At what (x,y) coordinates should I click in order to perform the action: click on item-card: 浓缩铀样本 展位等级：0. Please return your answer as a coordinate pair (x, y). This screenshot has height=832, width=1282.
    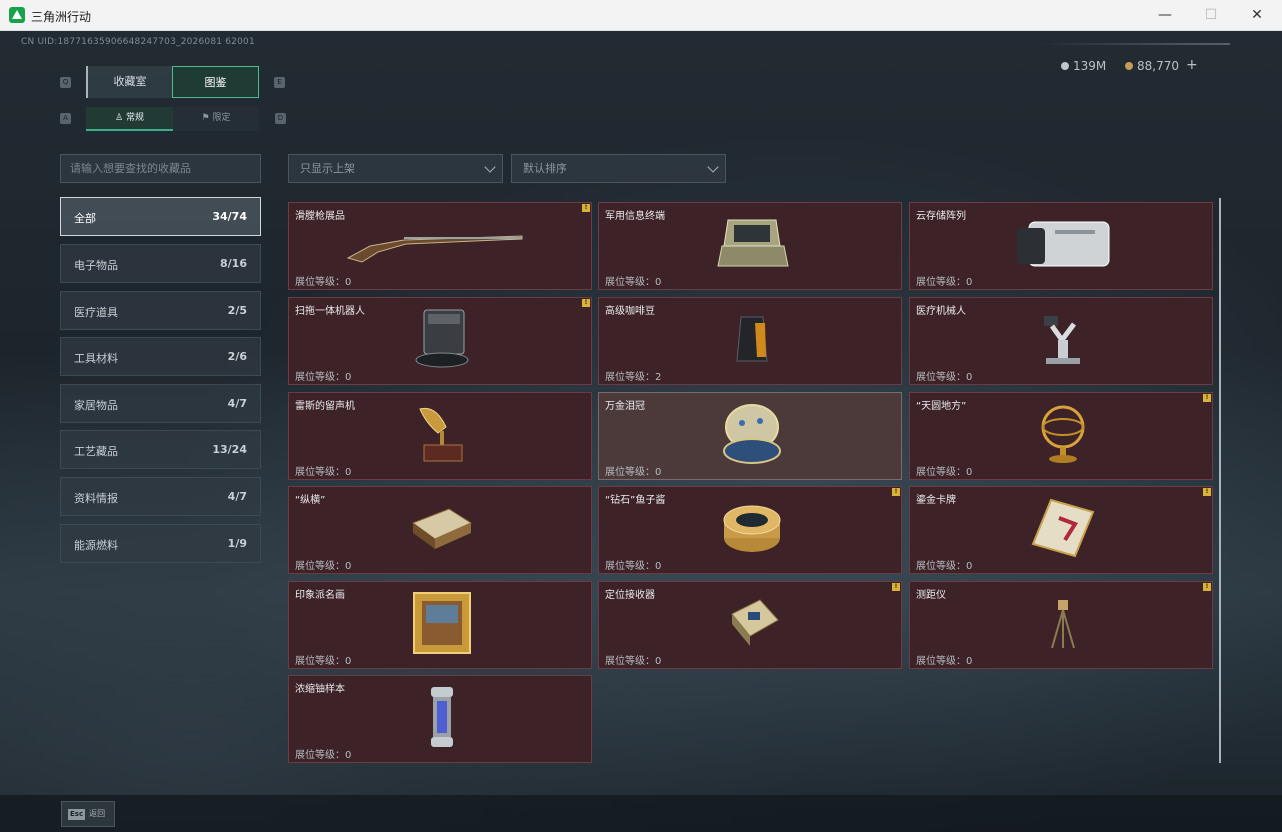
    Looking at the image, I should click on (440, 719).